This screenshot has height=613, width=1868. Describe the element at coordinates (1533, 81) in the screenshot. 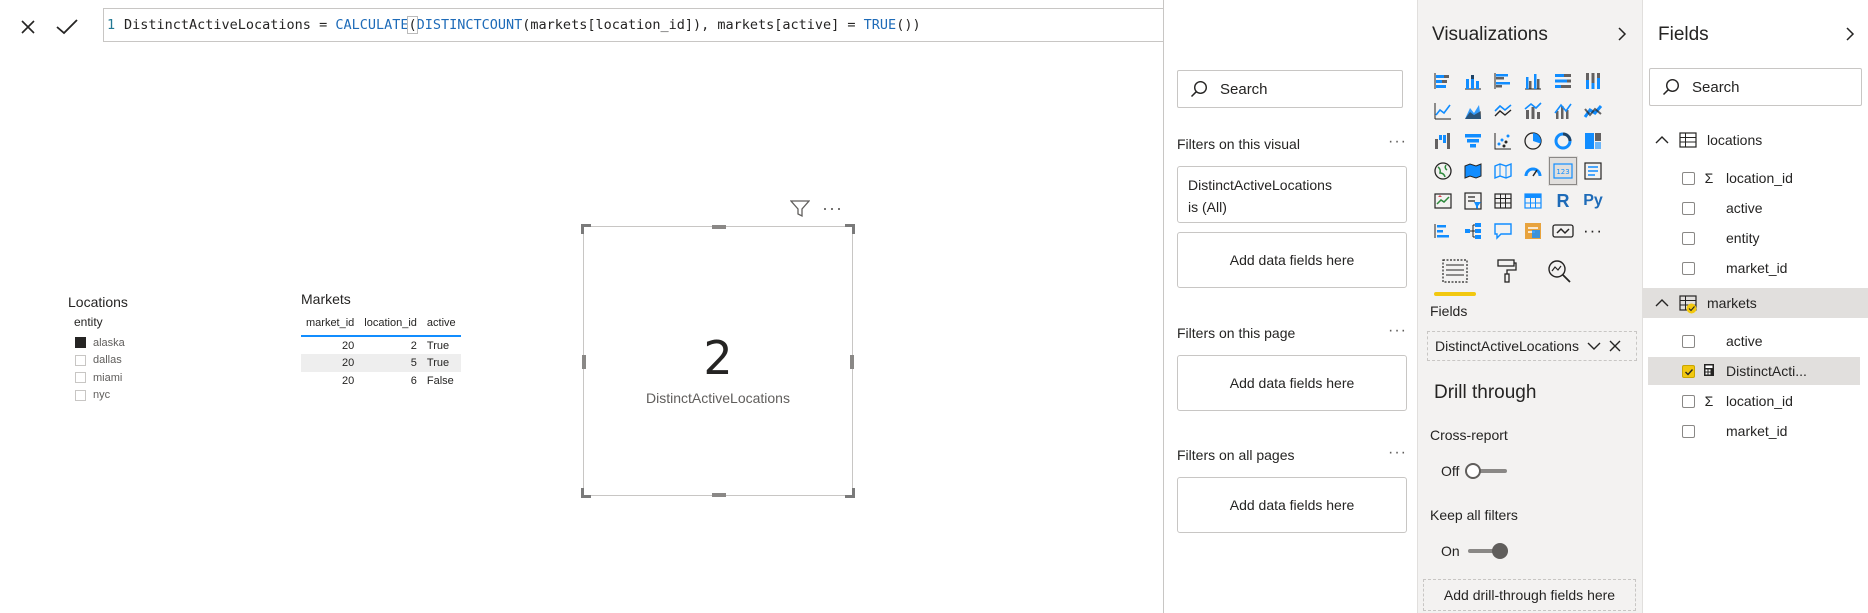

I see `clustered-column-chart-icon` at that location.